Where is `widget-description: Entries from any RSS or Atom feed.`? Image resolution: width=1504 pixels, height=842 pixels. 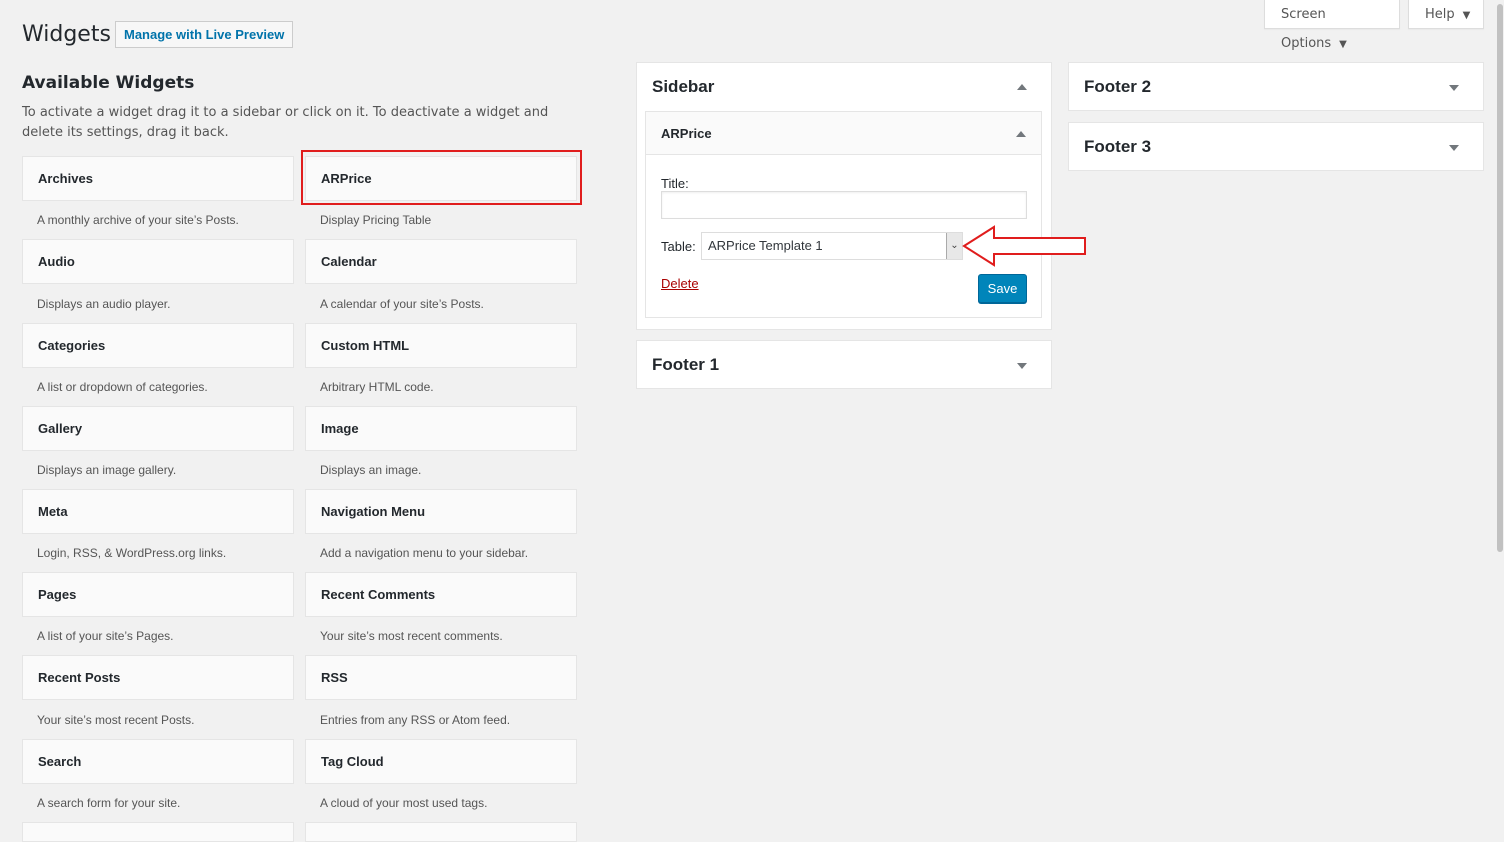
widget-description: Entries from any RSS or Atom feed. is located at coordinates (415, 720).